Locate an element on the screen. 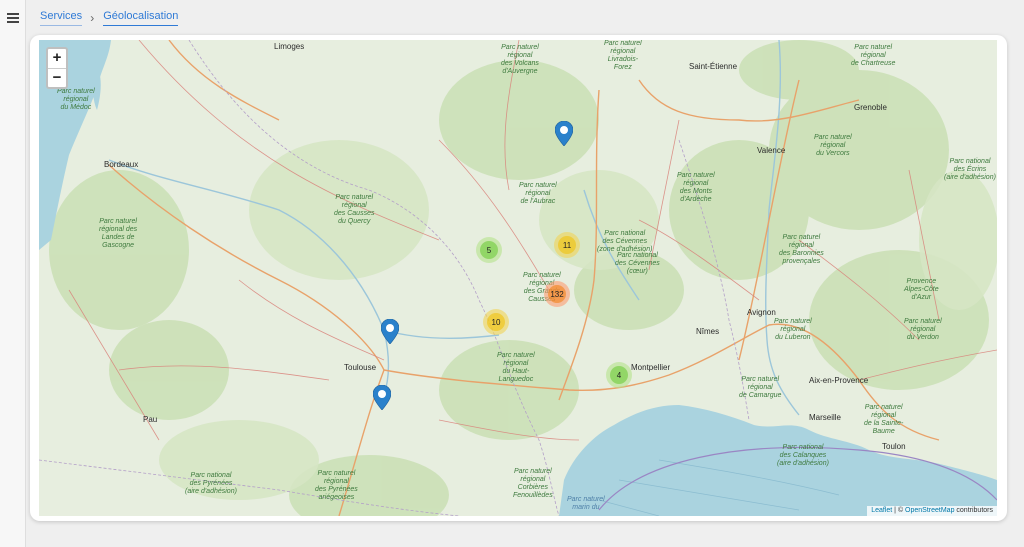  park-label: Parc naturel régional du Verdon is located at coordinates (923, 329).